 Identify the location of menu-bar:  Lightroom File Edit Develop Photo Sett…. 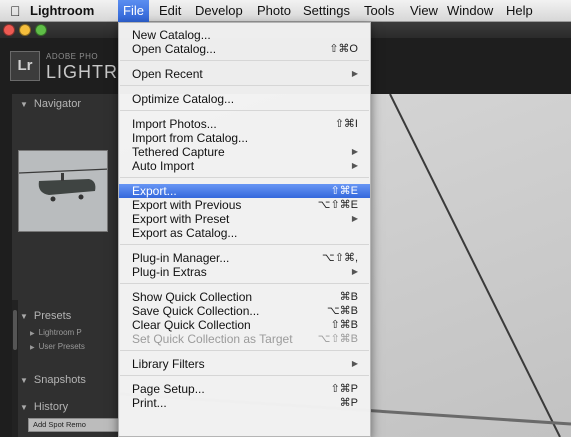
(285, 11).